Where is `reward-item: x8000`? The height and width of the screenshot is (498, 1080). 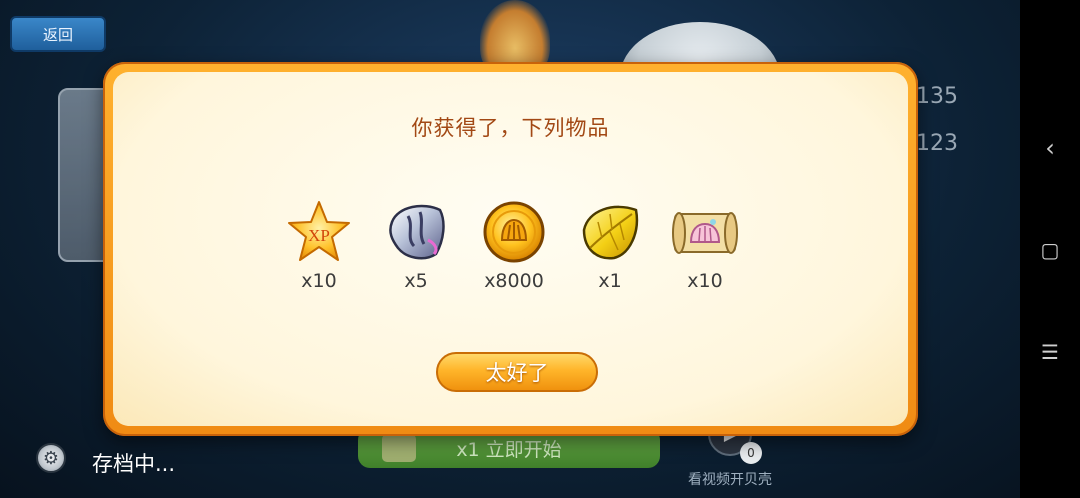
reward-item: x8000 is located at coordinates (514, 250).